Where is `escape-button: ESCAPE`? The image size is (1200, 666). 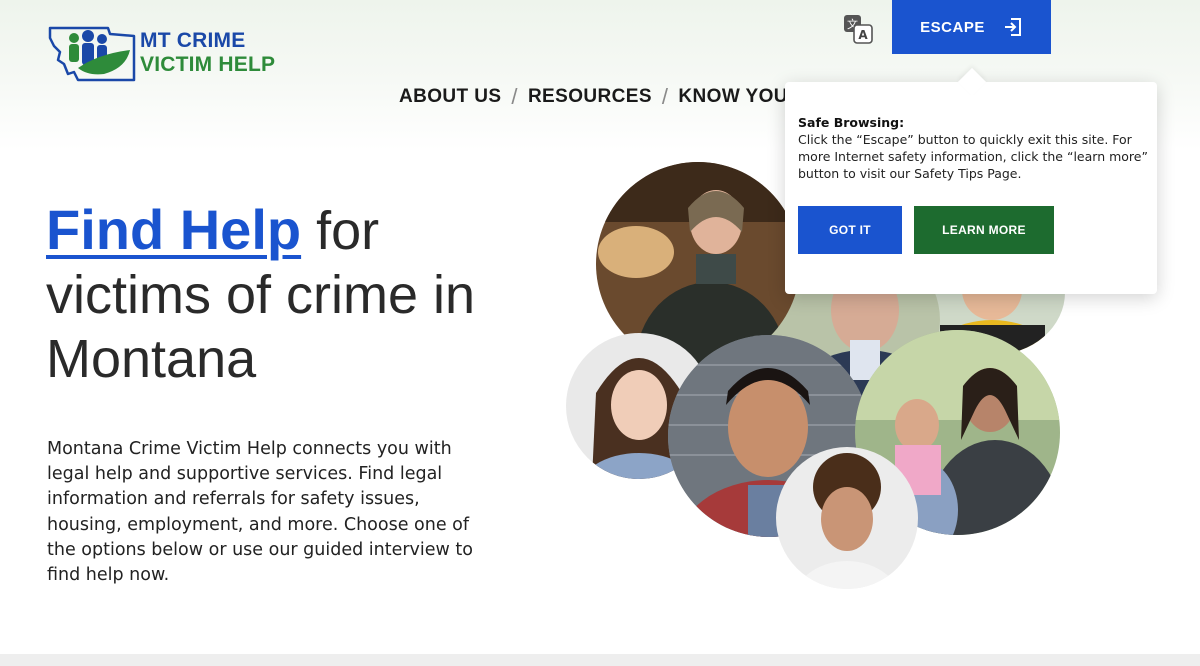
escape-button: ESCAPE is located at coordinates (971, 27).